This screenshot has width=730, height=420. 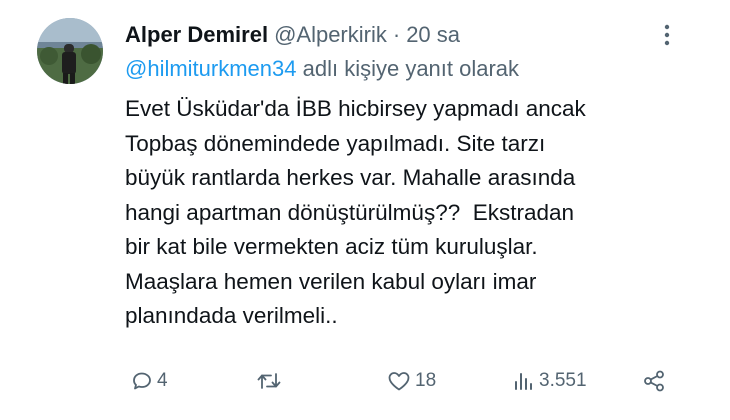 I want to click on views-button: 3.551, so click(x=549, y=381).